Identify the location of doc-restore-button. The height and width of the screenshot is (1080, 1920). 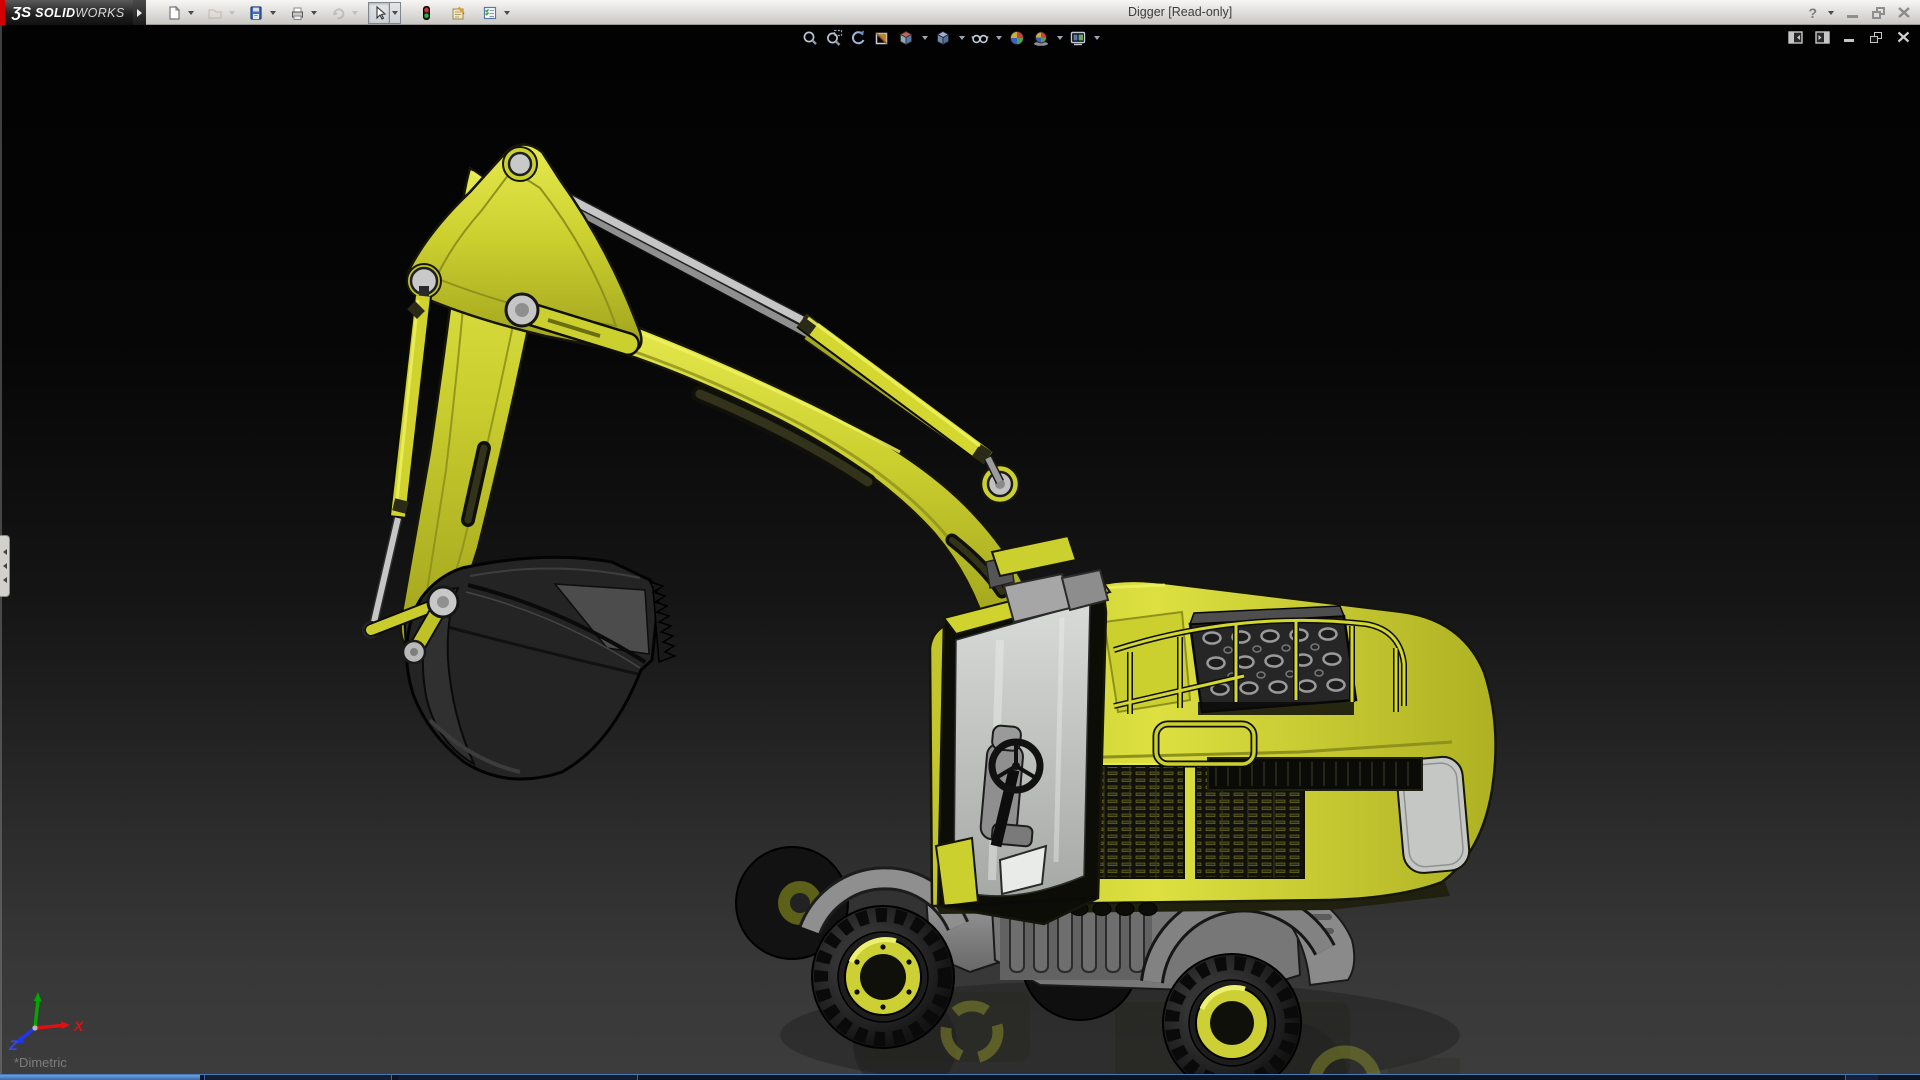
(1876, 37).